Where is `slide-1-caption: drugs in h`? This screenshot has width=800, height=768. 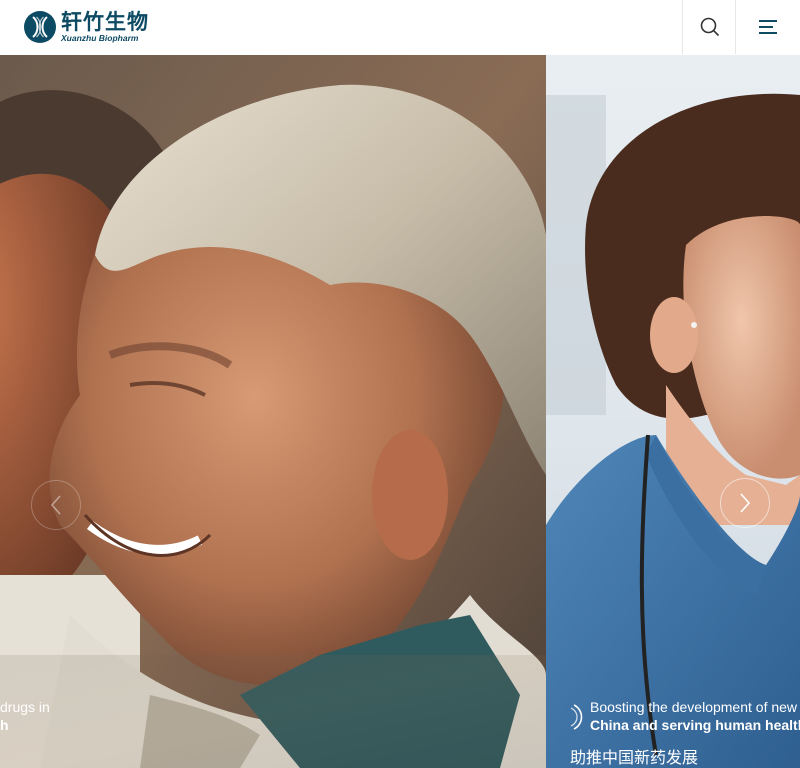 slide-1-caption: drugs in h is located at coordinates (25, 716).